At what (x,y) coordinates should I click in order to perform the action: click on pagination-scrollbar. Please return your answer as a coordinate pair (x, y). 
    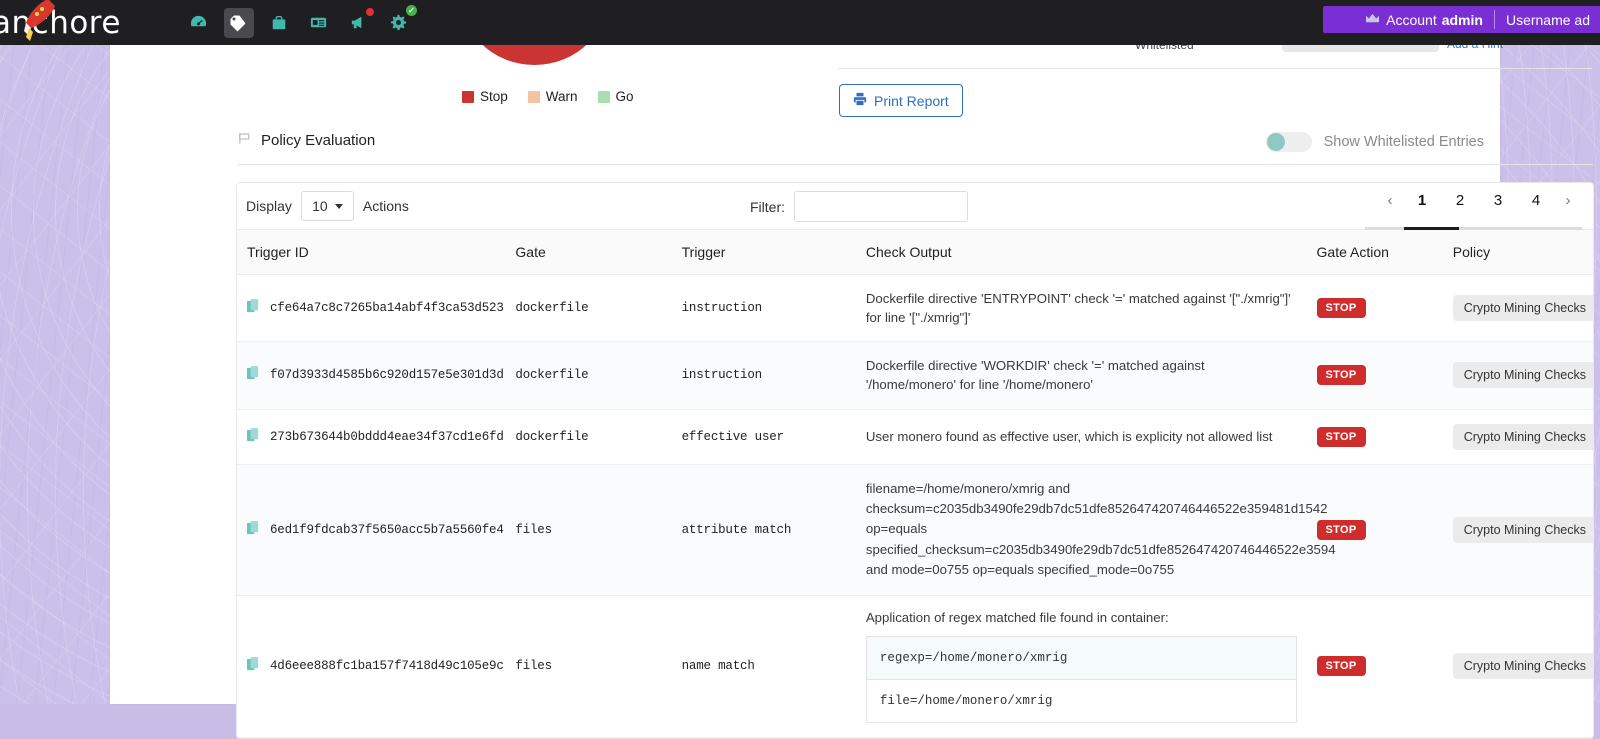
    Looking at the image, I should click on (1473, 228).